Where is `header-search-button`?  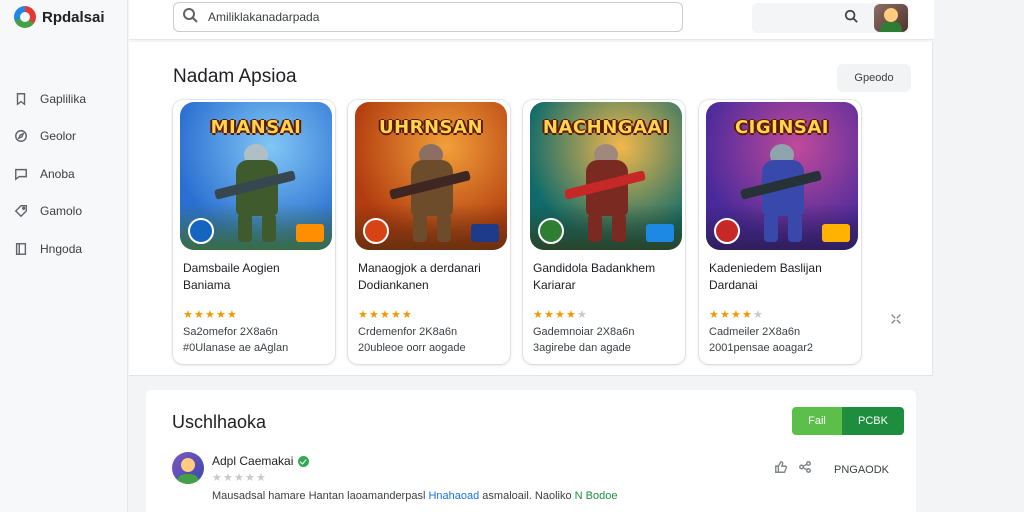 header-search-button is located at coordinates (851, 18).